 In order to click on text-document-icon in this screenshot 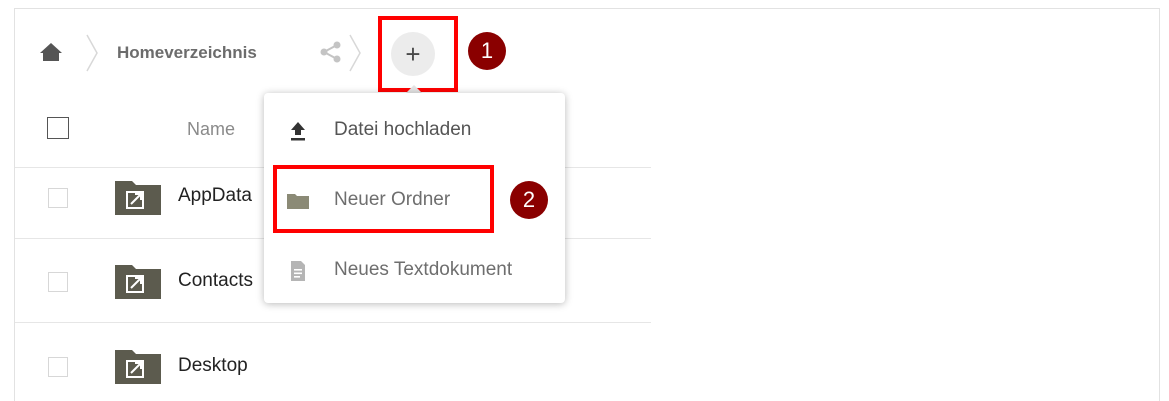, I will do `click(298, 271)`.